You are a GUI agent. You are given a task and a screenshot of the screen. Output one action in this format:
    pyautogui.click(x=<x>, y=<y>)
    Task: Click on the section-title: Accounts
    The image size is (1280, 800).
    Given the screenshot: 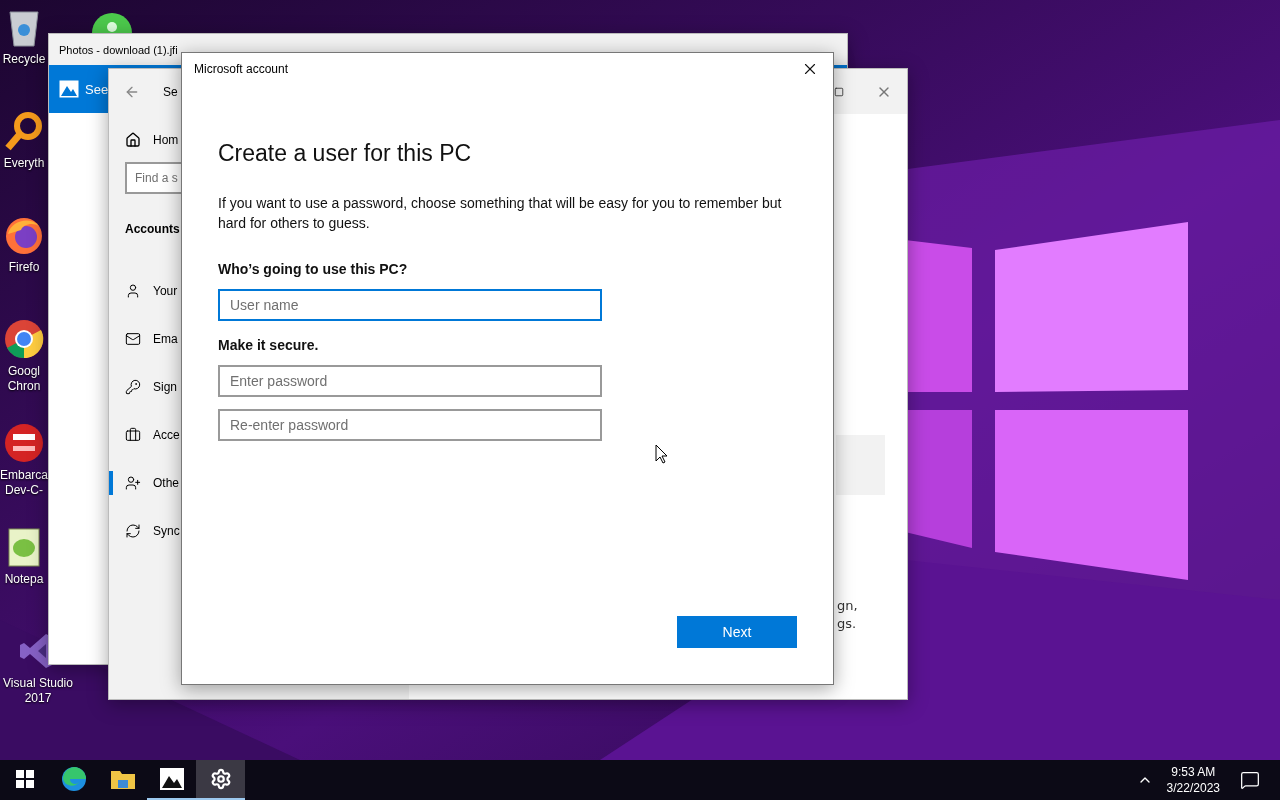 What is the action you would take?
    pyautogui.click(x=152, y=229)
    